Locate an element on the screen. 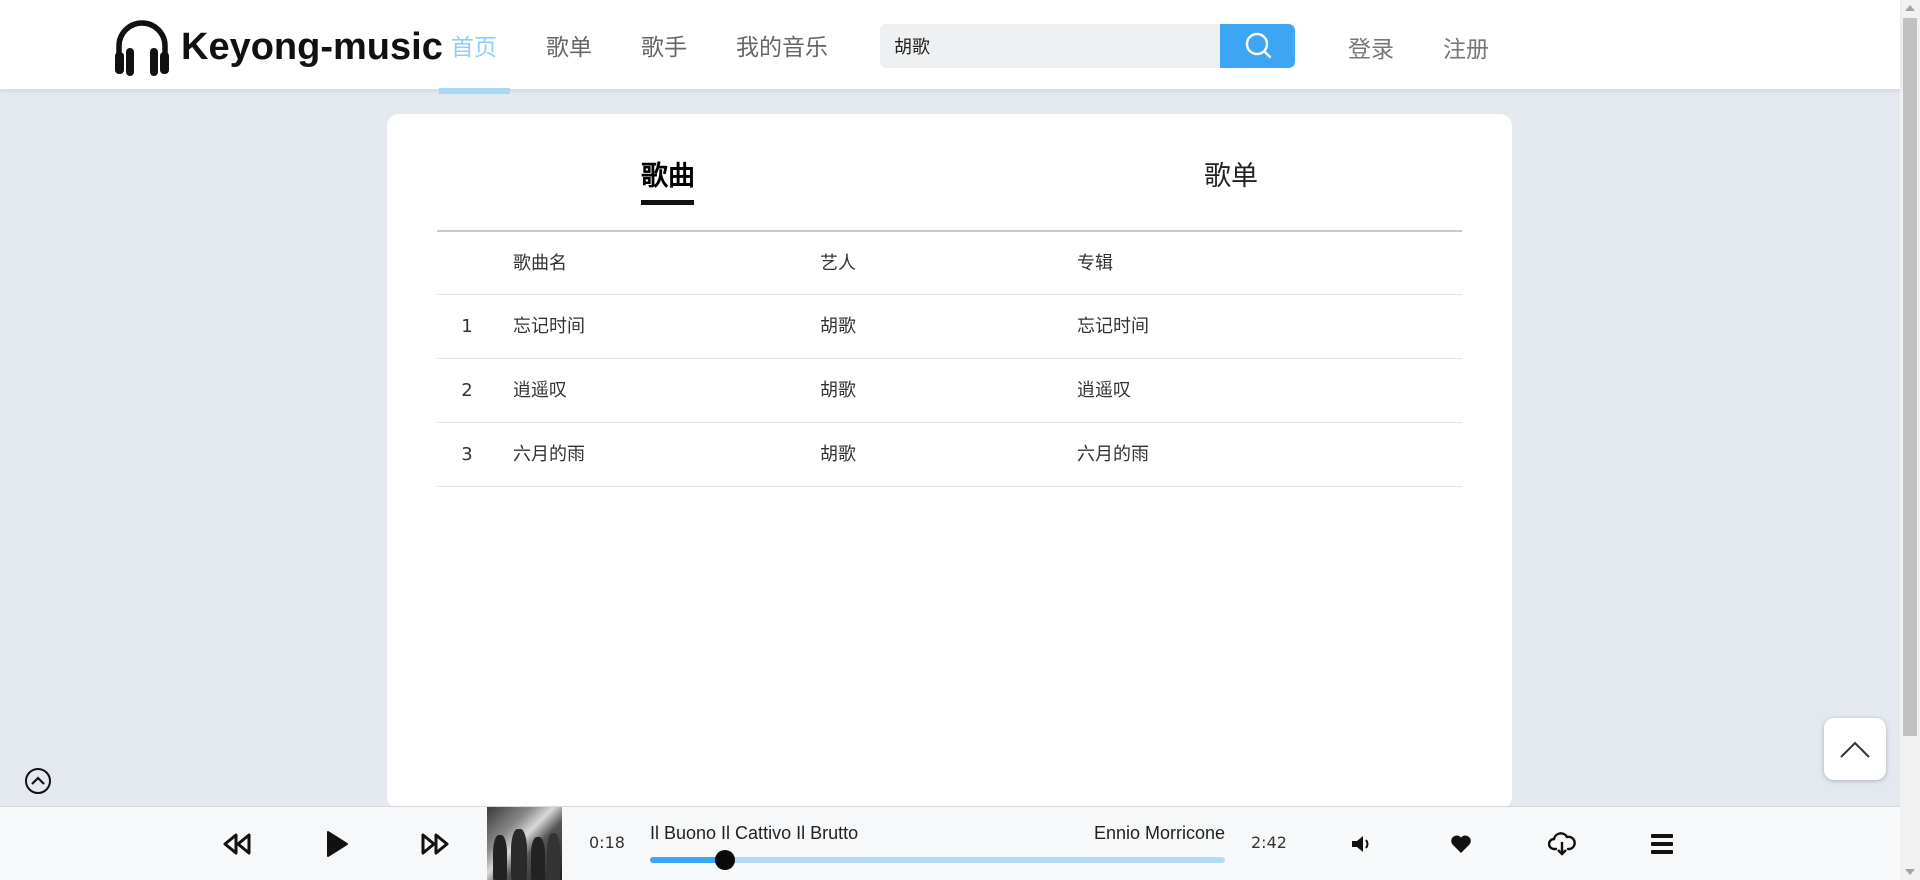 Image resolution: width=1920 pixels, height=880 pixels. nav-item-home: 首页 is located at coordinates (474, 45).